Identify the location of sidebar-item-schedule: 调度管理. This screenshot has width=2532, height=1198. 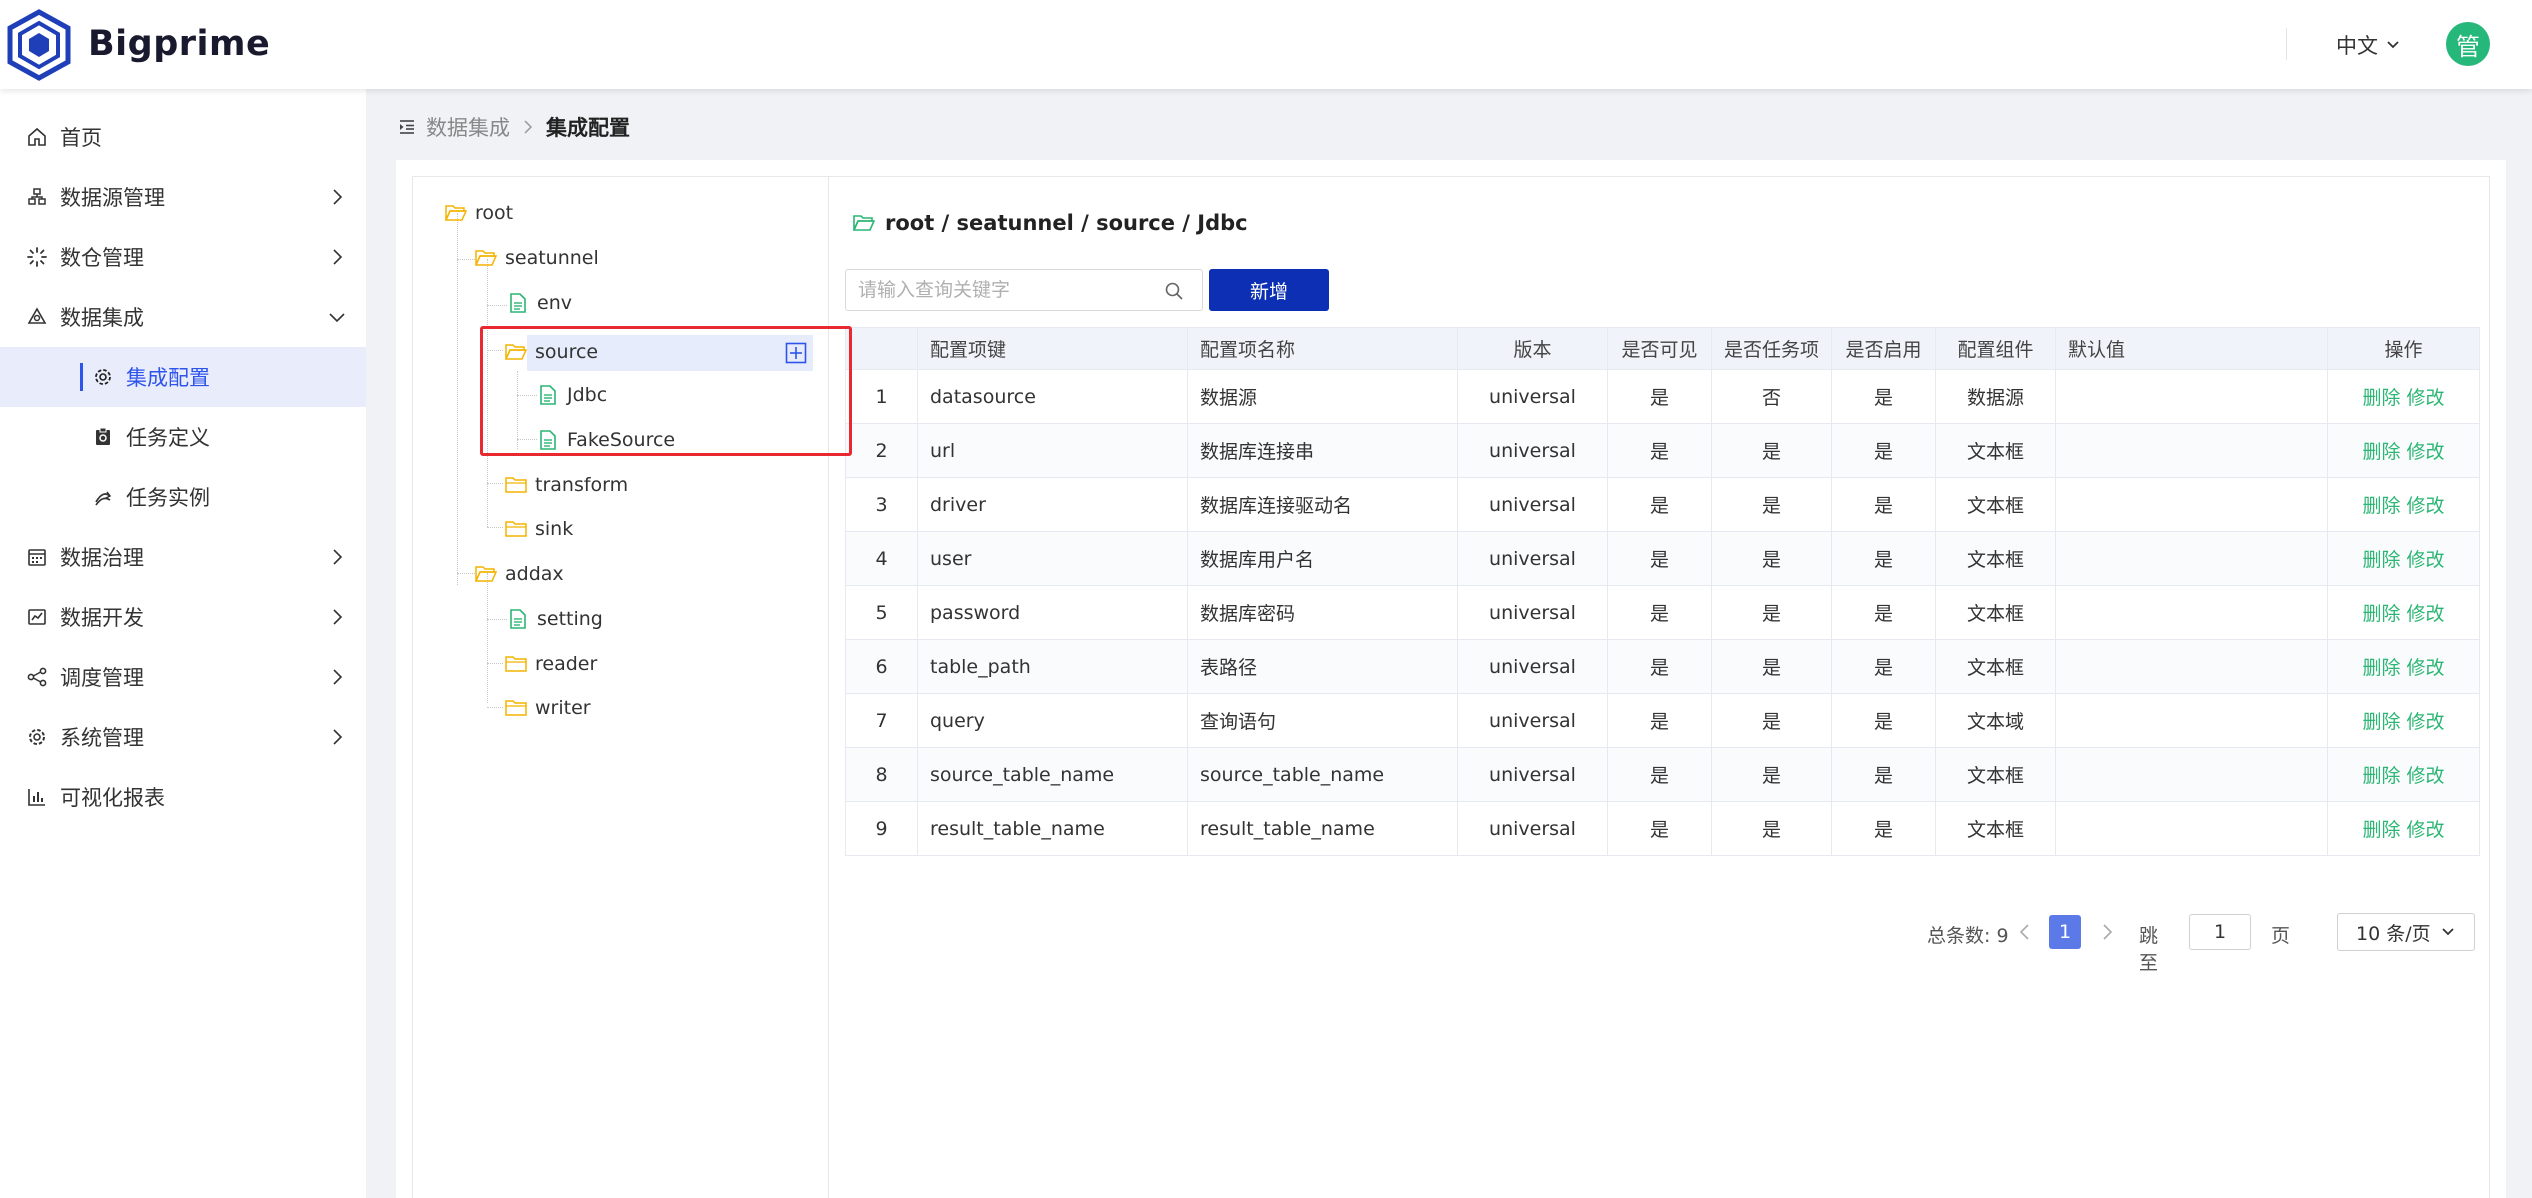
(183, 677).